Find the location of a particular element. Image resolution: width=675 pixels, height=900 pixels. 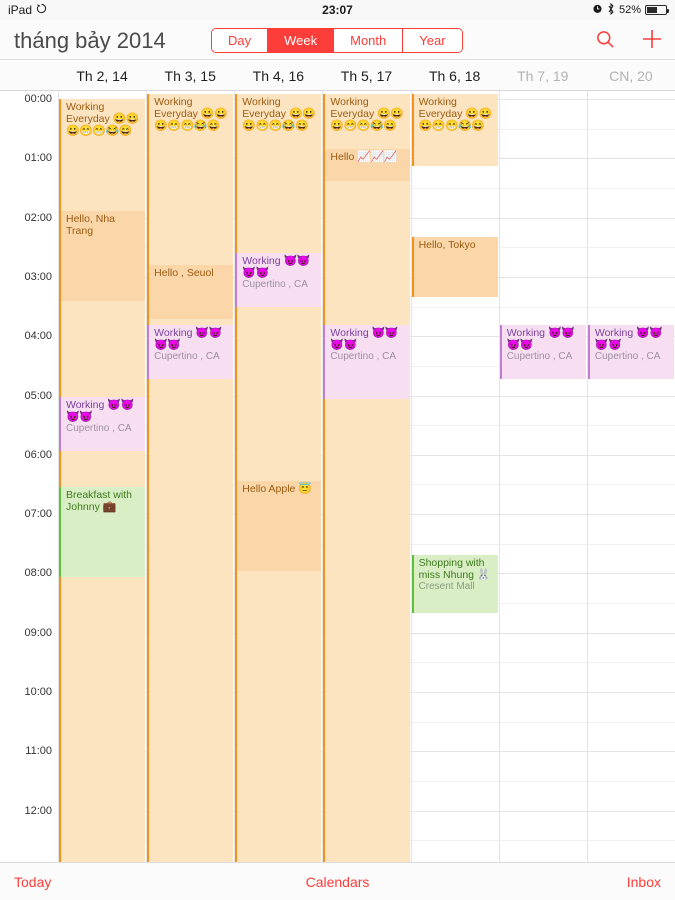

battery-icon is located at coordinates (657, 10).